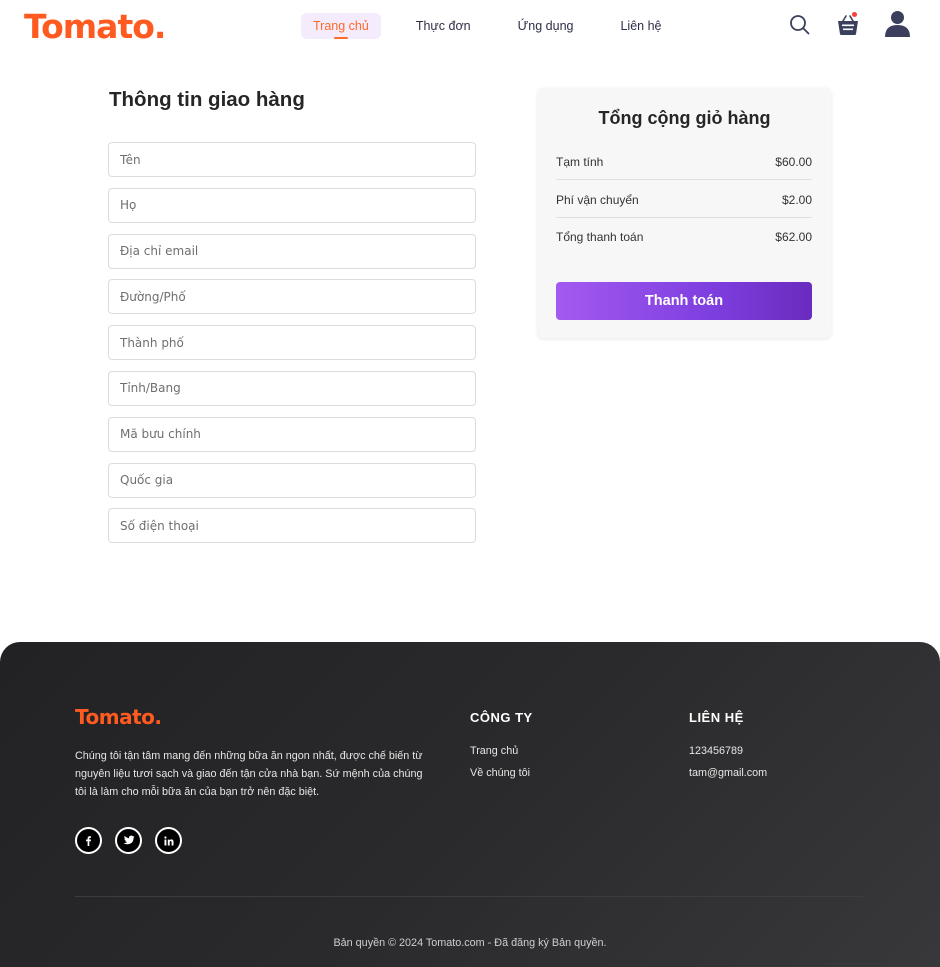  Describe the element at coordinates (716, 751) in the screenshot. I see `footer-contact-phone: 123456789` at that location.